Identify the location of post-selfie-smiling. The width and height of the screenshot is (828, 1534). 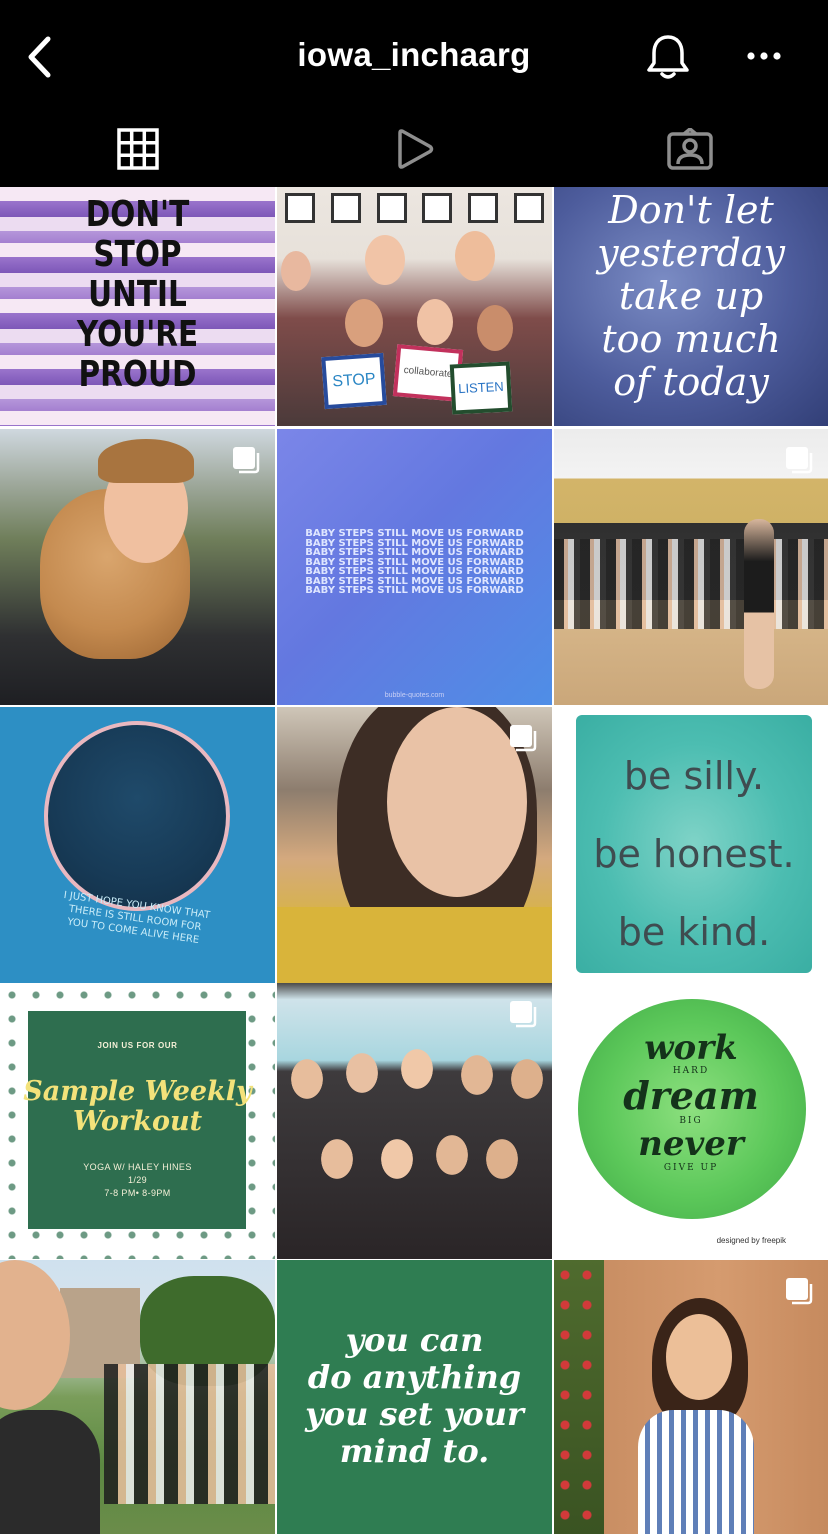
(414, 845).